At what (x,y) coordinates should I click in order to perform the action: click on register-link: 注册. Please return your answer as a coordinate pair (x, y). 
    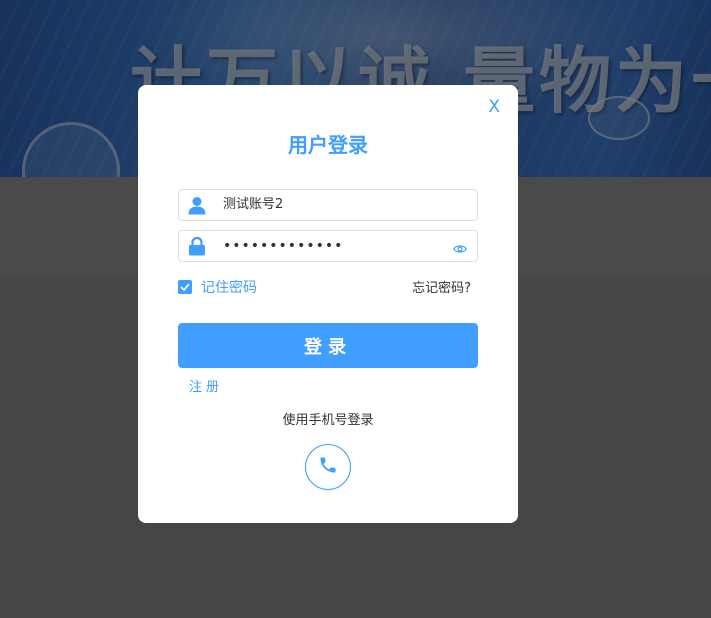
    Looking at the image, I should click on (206, 385).